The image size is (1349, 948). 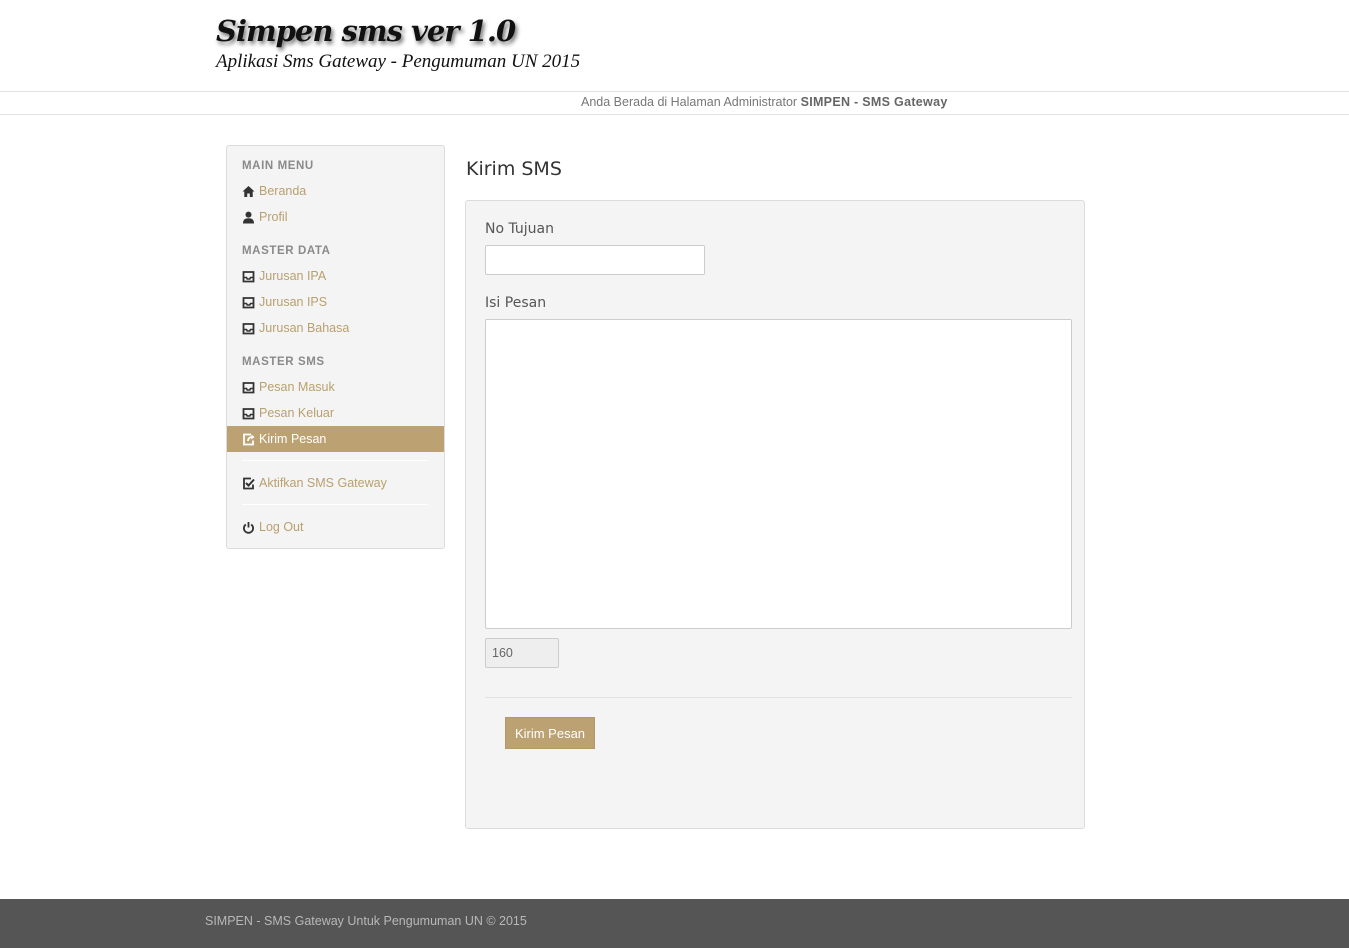 I want to click on share-icon, so click(x=248, y=439).